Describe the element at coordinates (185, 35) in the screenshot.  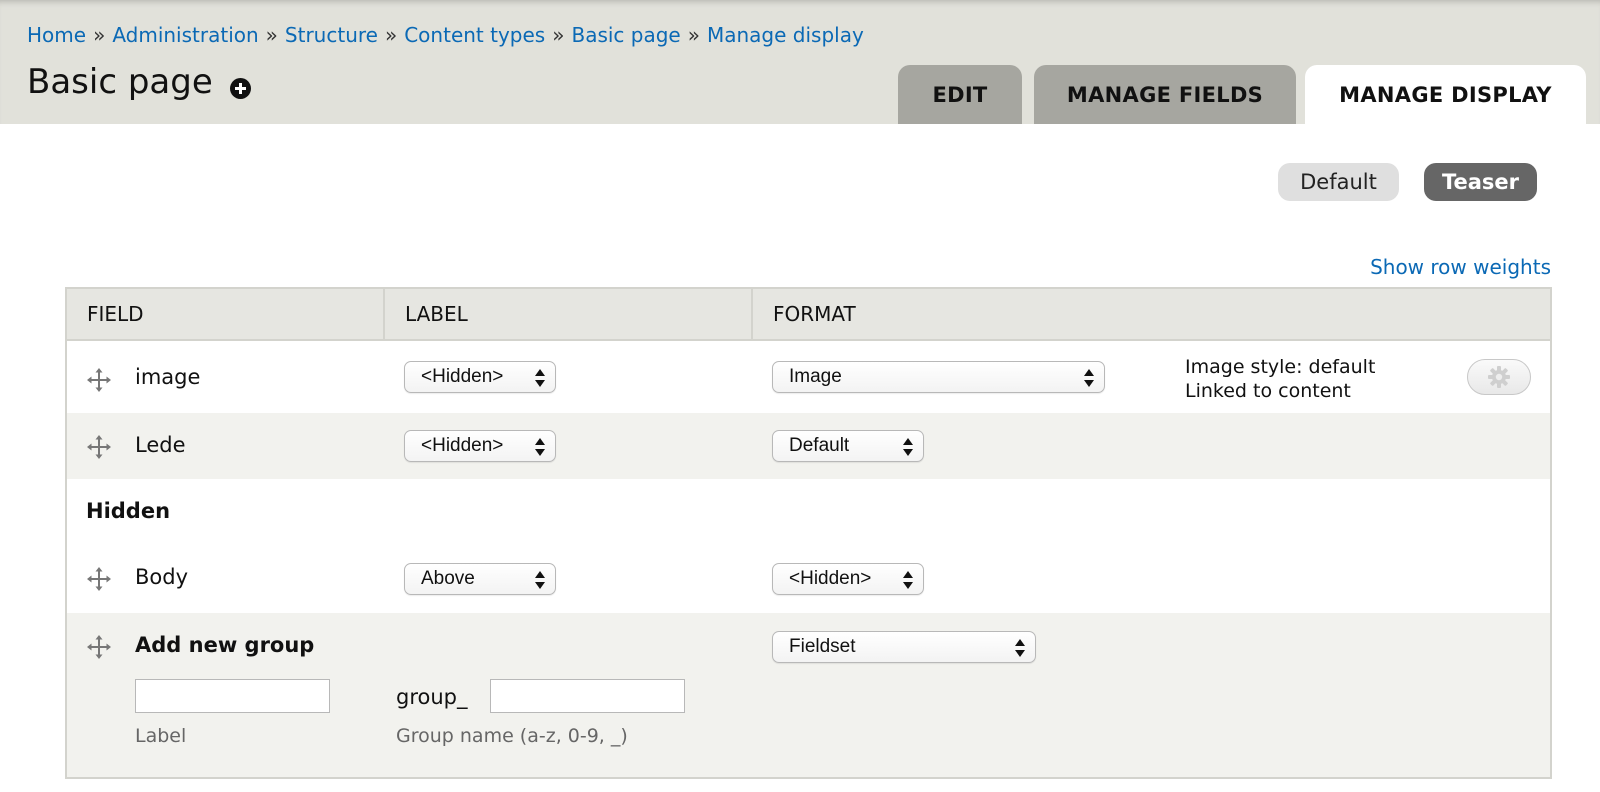
I see `breadcrumb-administration: Administration` at that location.